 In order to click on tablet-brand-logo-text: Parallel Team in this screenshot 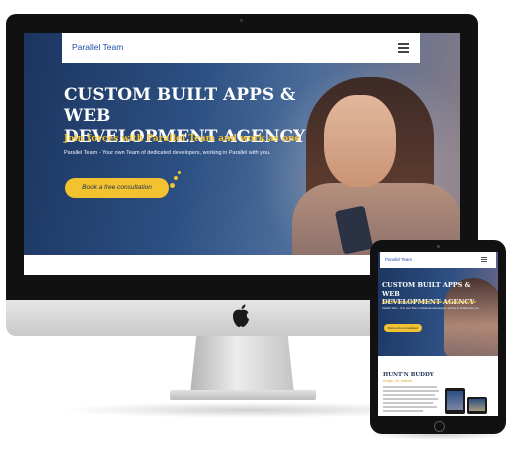, I will do `click(398, 259)`.